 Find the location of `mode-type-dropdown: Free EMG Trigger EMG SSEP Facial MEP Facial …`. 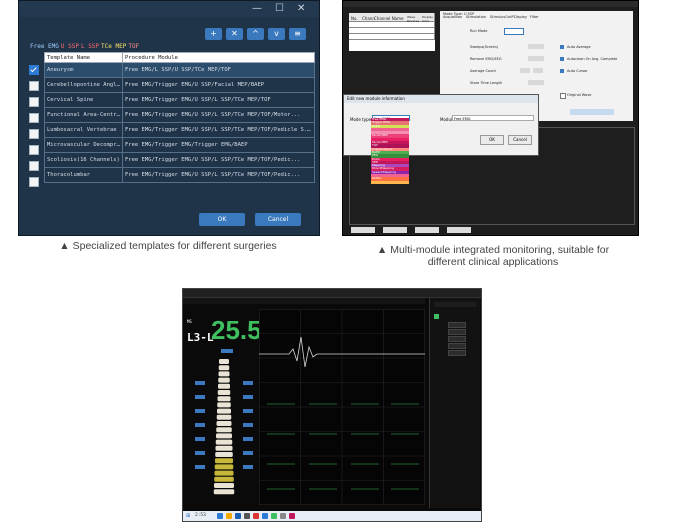

mode-type-dropdown: Free EMG Trigger EMG SSEP Facial MEP Facial … is located at coordinates (390, 151).